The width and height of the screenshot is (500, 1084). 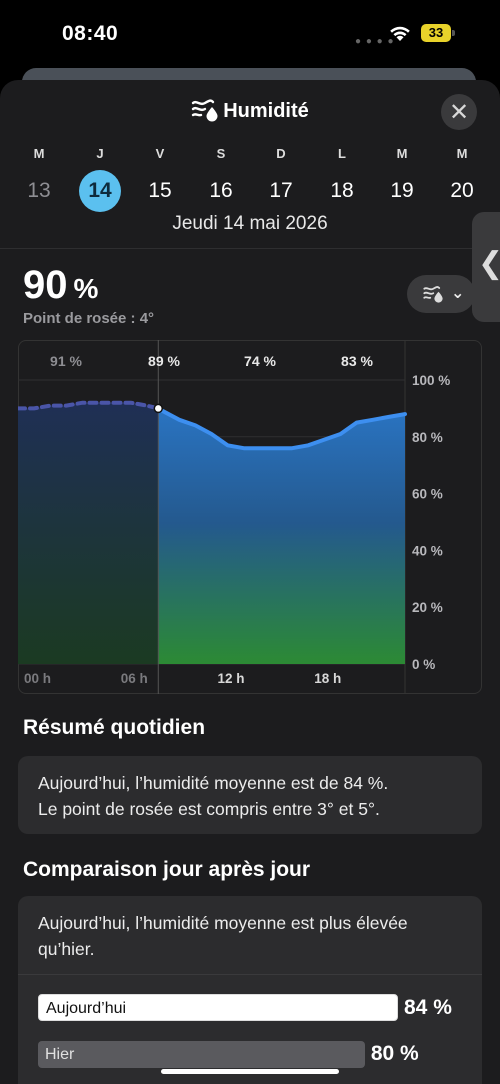 I want to click on x-tick-label: 18 h, so click(x=327, y=678).